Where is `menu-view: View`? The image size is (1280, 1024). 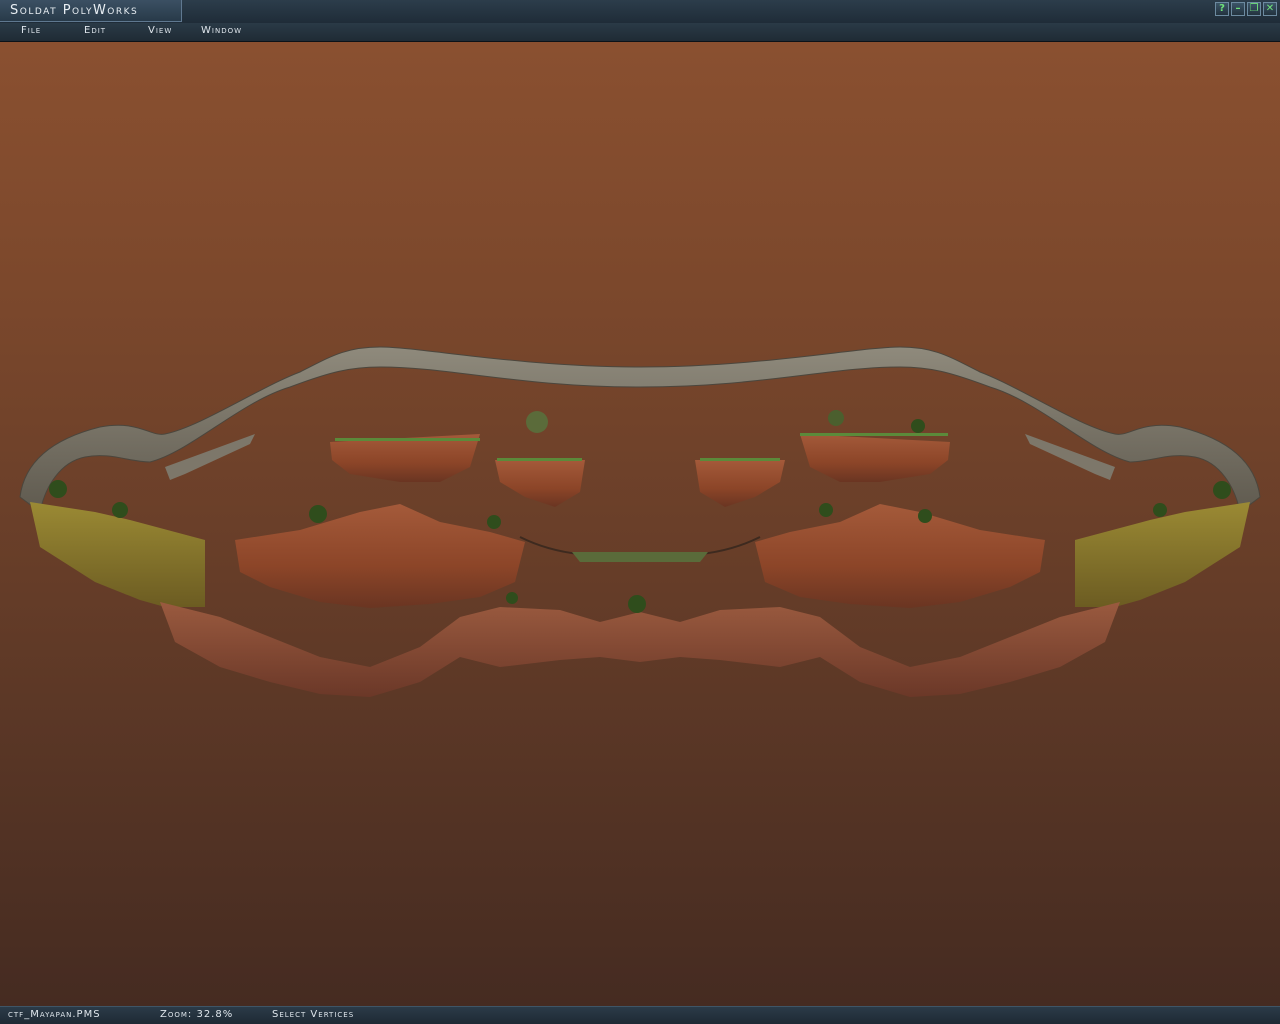 menu-view: View is located at coordinates (160, 30).